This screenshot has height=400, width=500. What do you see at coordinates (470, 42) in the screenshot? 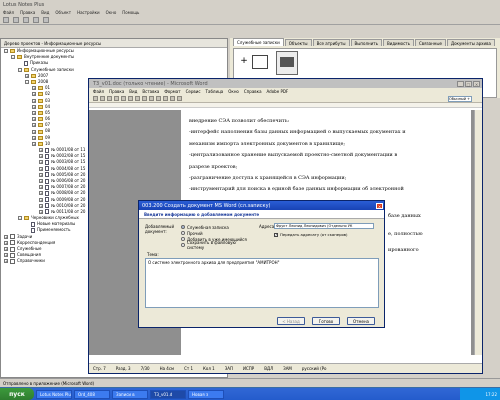
I see `tab: Документы архива` at bounding box center [470, 42].